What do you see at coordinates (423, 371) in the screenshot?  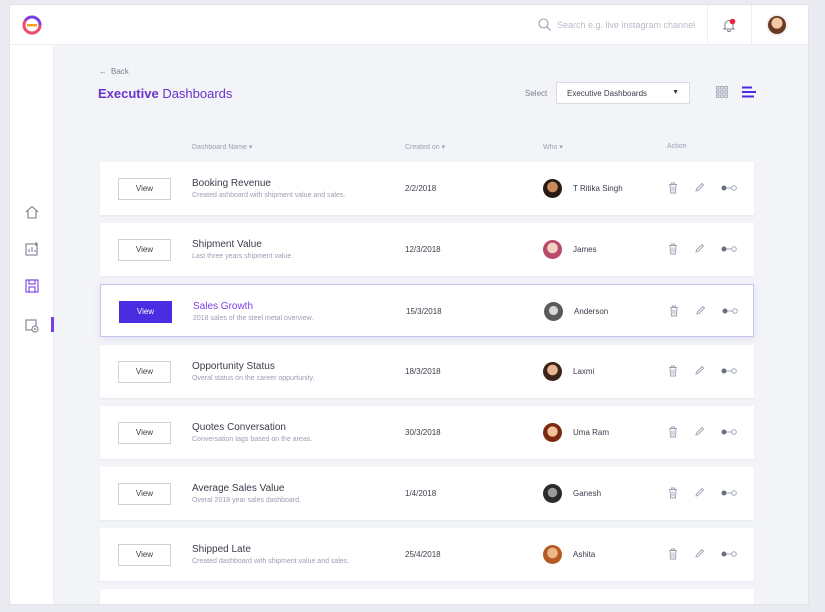 I see `created-date: 18/3/2018` at bounding box center [423, 371].